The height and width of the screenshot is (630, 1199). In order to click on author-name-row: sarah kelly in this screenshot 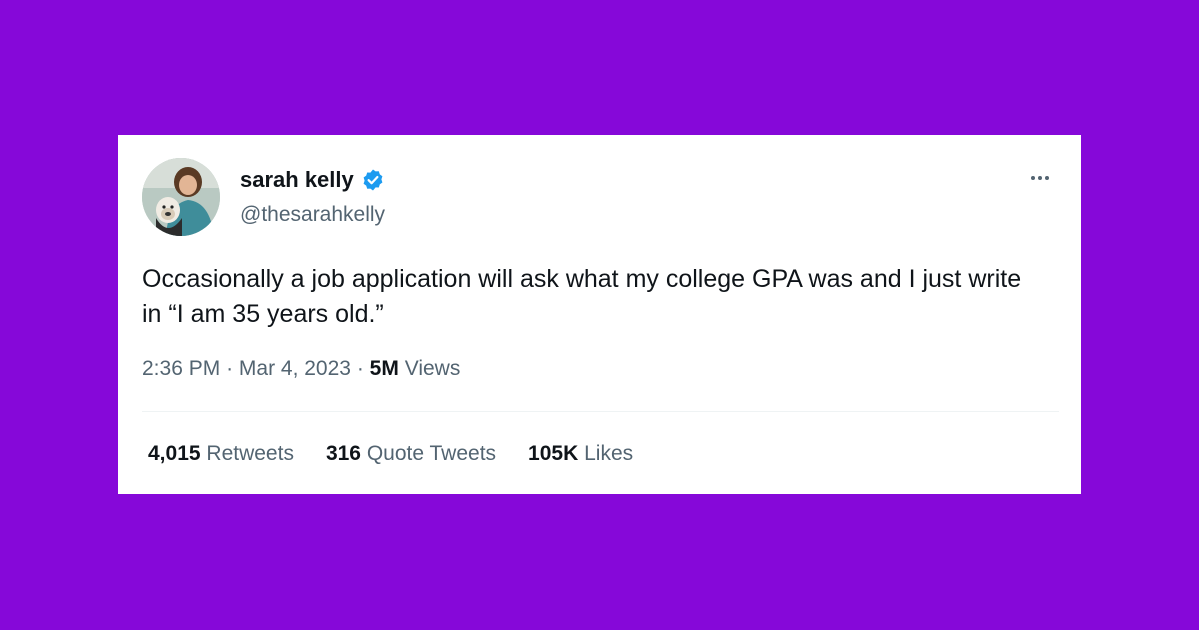, I will do `click(312, 180)`.